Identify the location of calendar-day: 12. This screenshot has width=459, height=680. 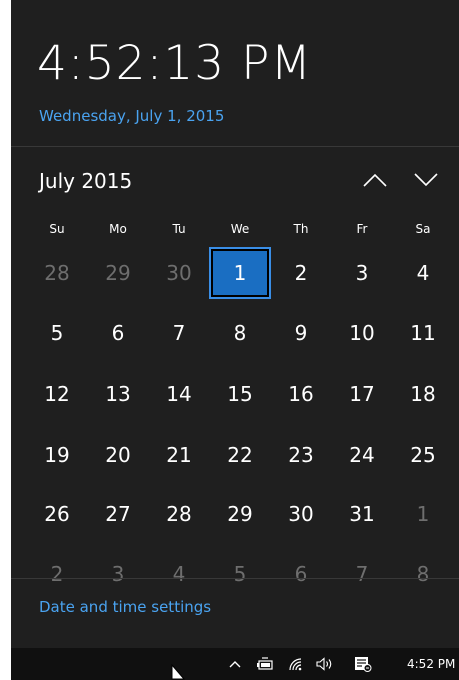
(57, 394).